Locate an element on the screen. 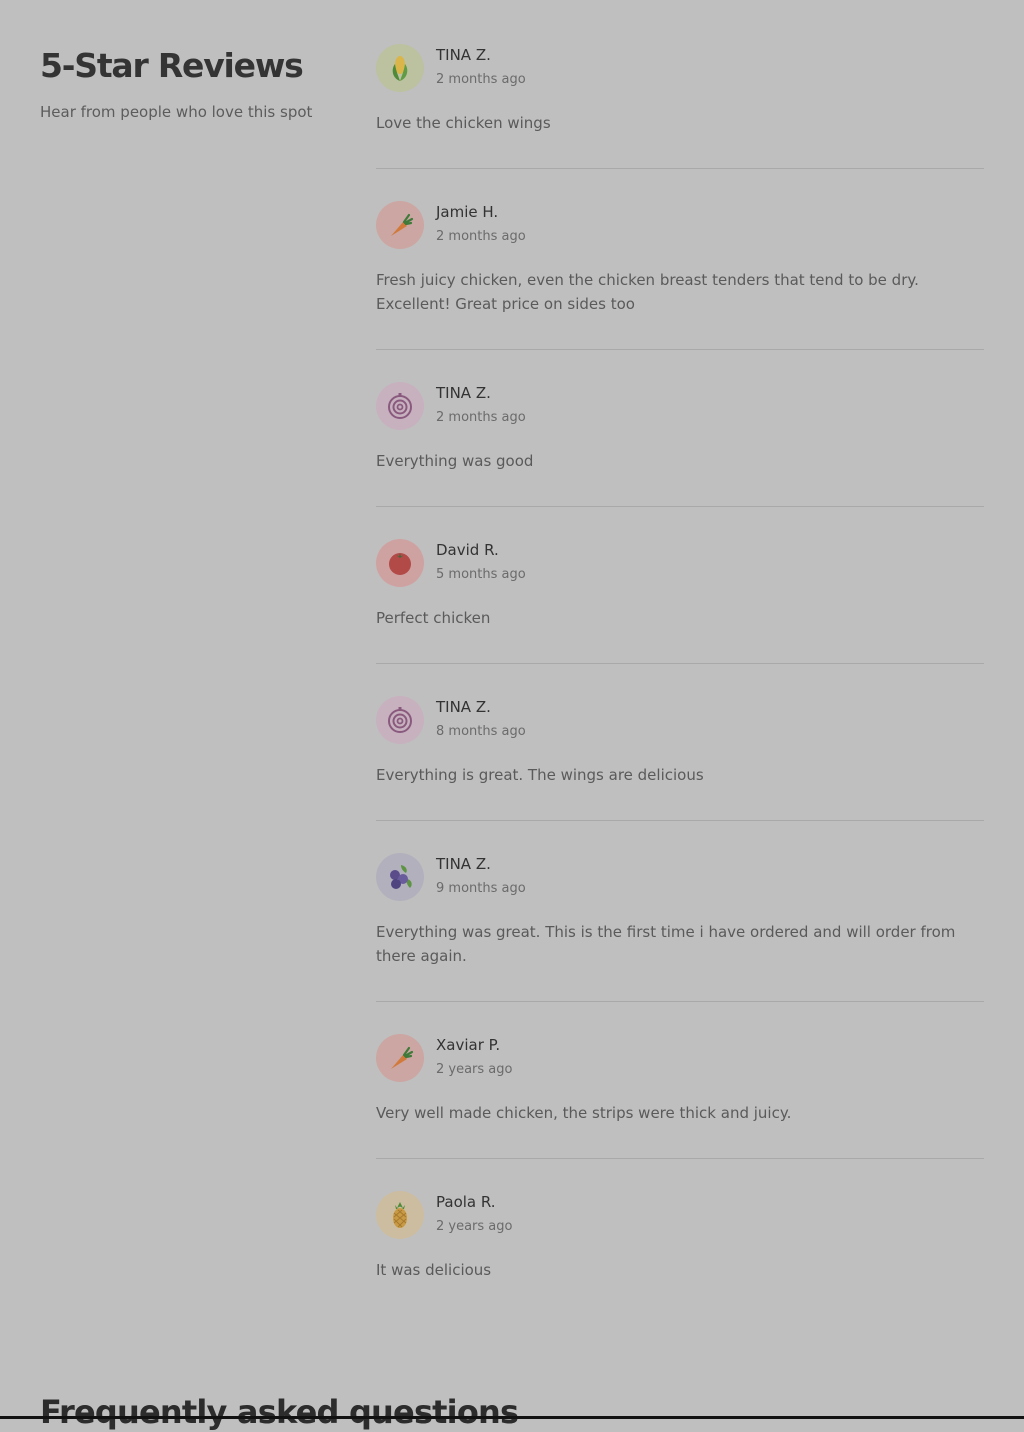  blueberry-icon is located at coordinates (401, 877).